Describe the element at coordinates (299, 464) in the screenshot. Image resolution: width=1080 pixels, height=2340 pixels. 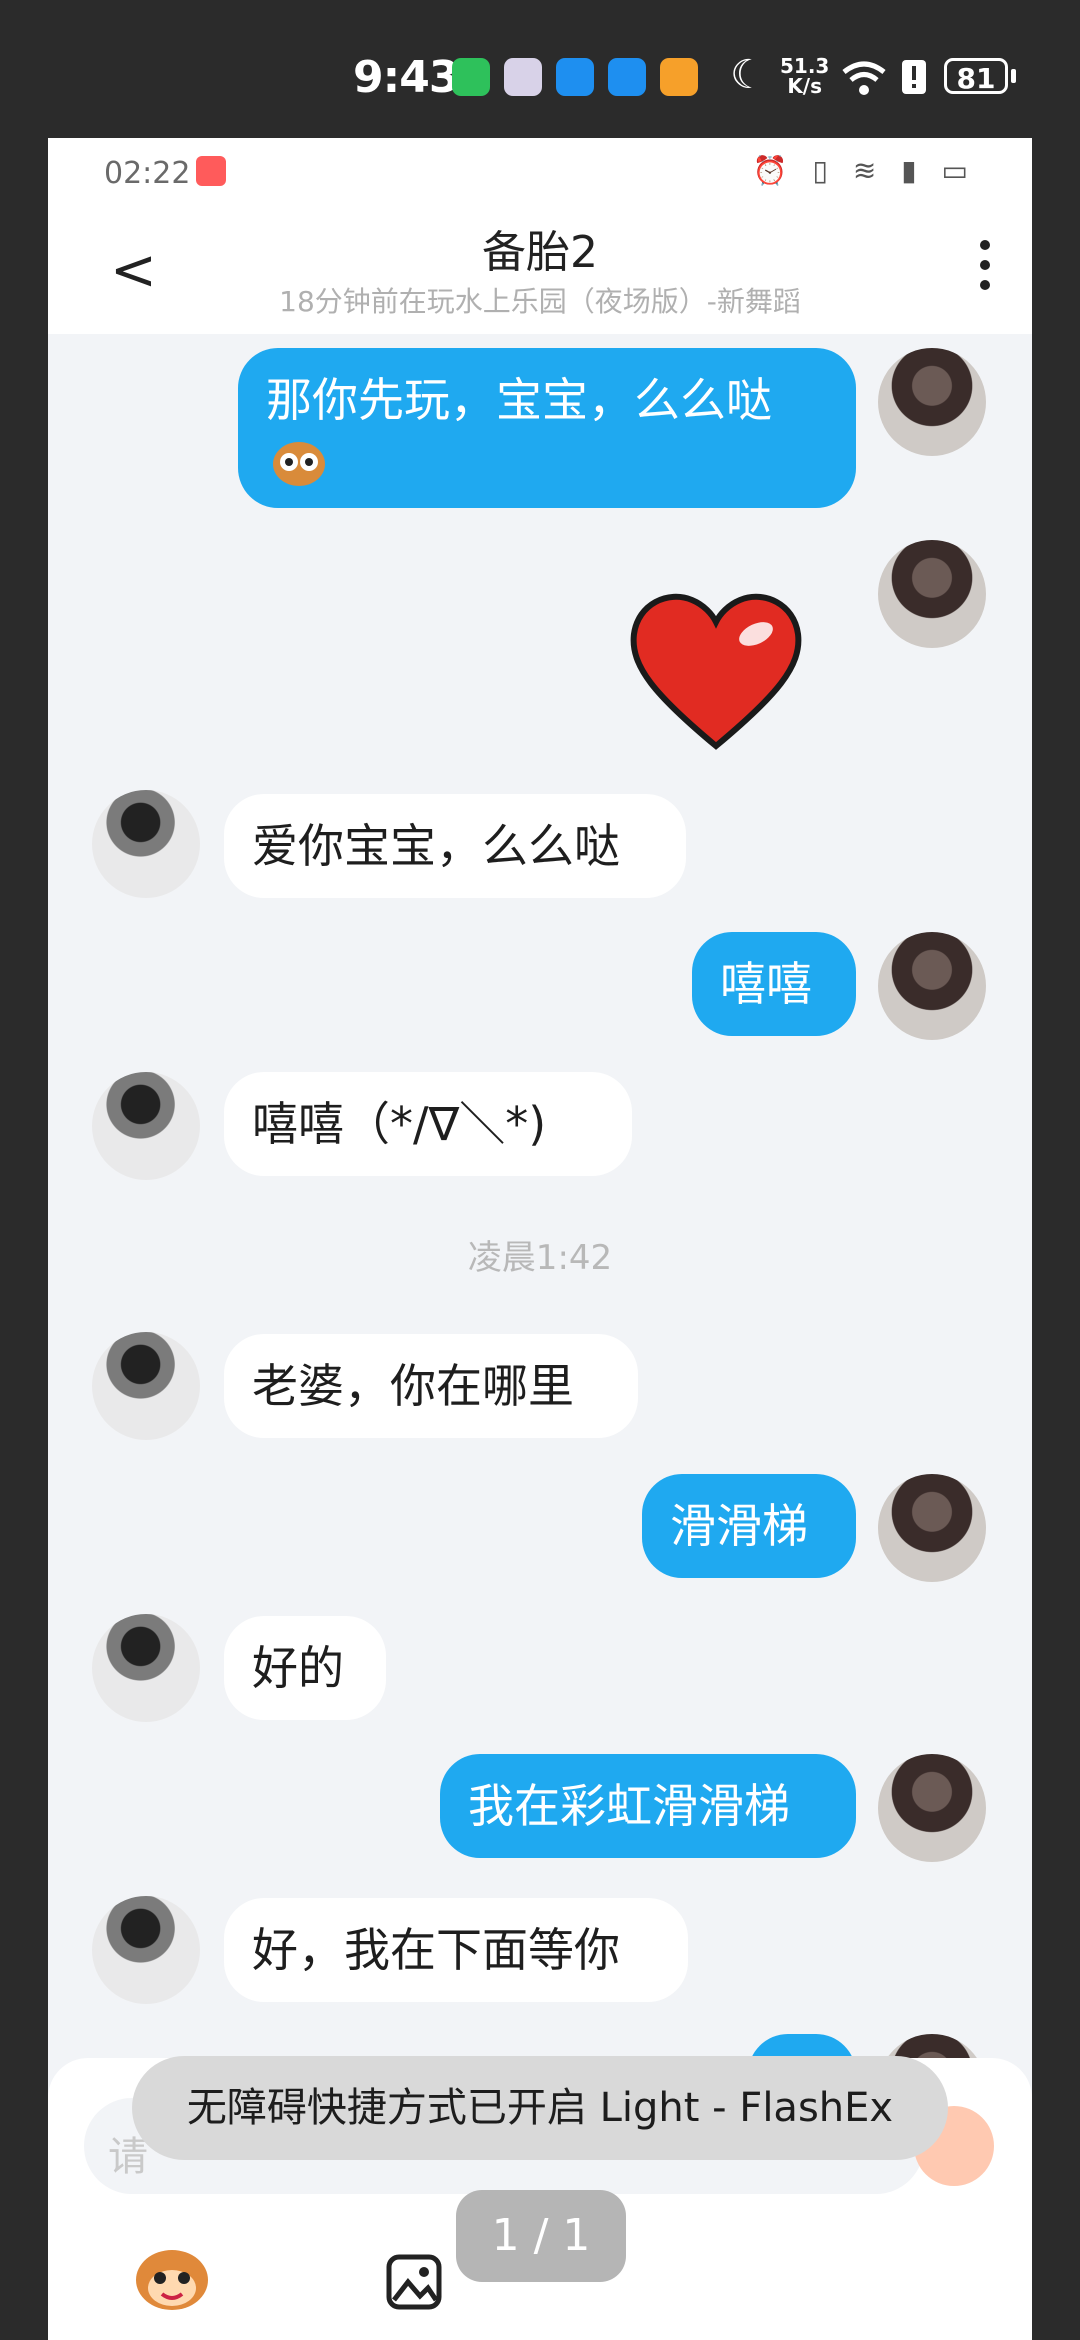
I see `monkey-emoji-icon` at that location.